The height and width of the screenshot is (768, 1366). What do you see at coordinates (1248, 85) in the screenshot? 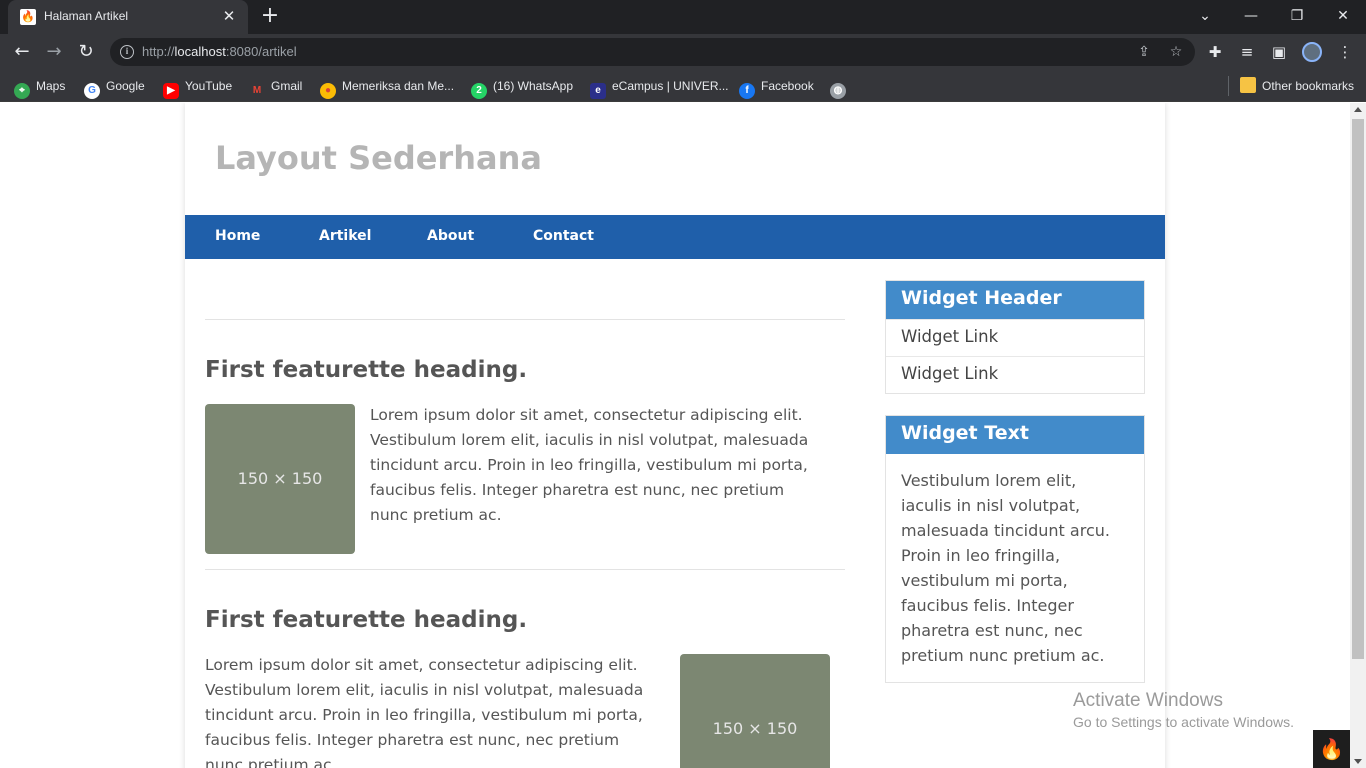
I see `folder-icon` at bounding box center [1248, 85].